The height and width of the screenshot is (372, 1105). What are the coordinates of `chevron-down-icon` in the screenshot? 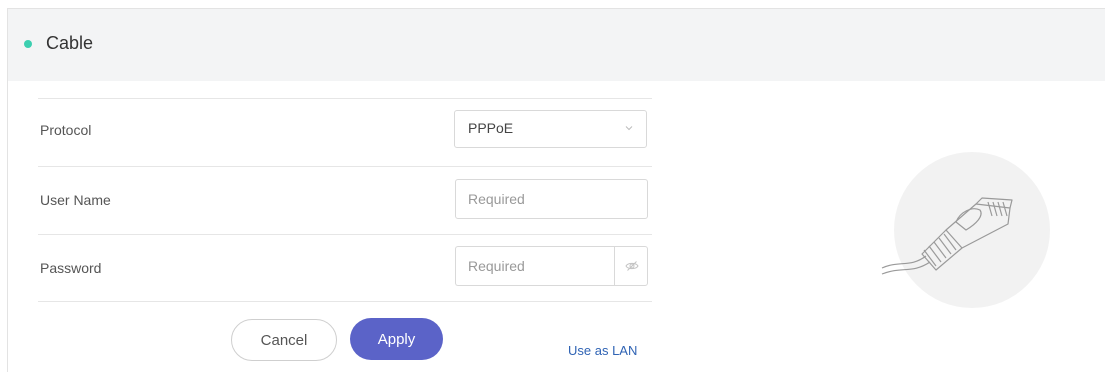 It's located at (629, 128).